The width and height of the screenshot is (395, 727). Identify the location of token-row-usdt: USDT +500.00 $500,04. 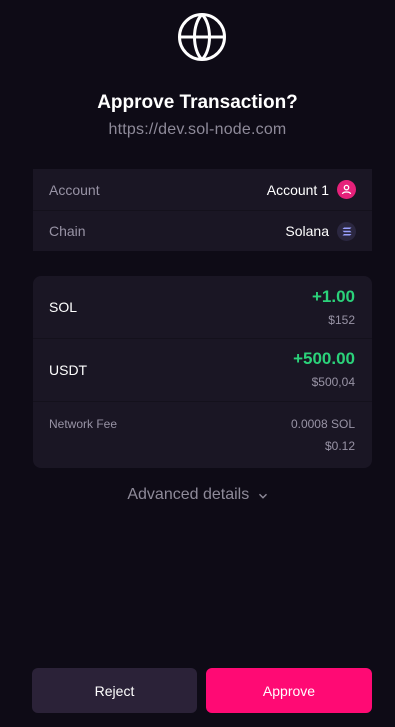
(202, 370).